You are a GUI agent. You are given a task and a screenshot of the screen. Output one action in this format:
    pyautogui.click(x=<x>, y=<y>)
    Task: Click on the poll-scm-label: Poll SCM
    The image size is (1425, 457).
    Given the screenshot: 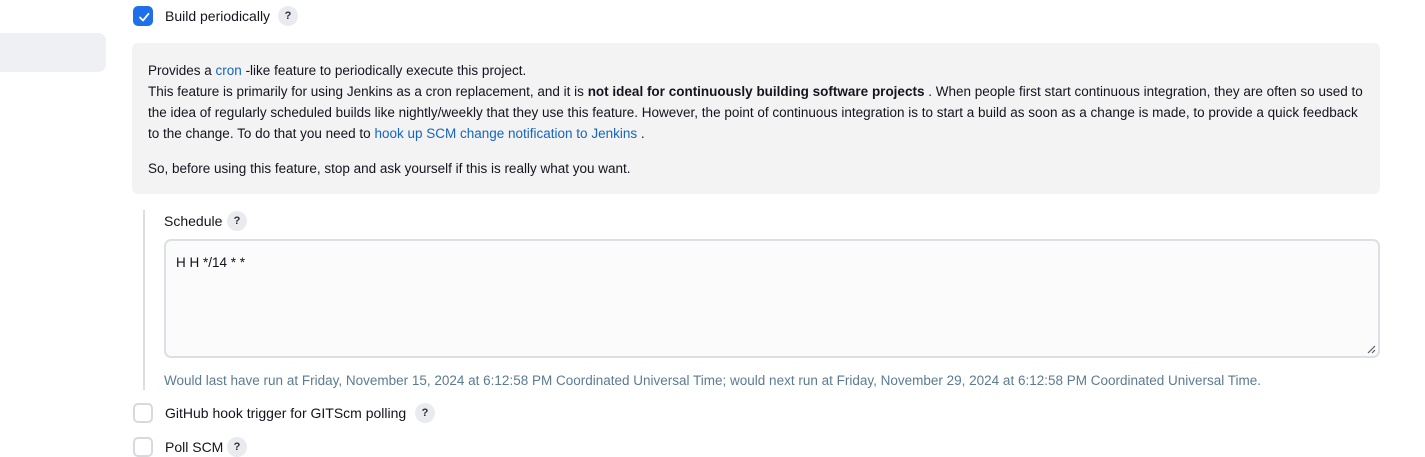 What is the action you would take?
    pyautogui.click(x=194, y=447)
    